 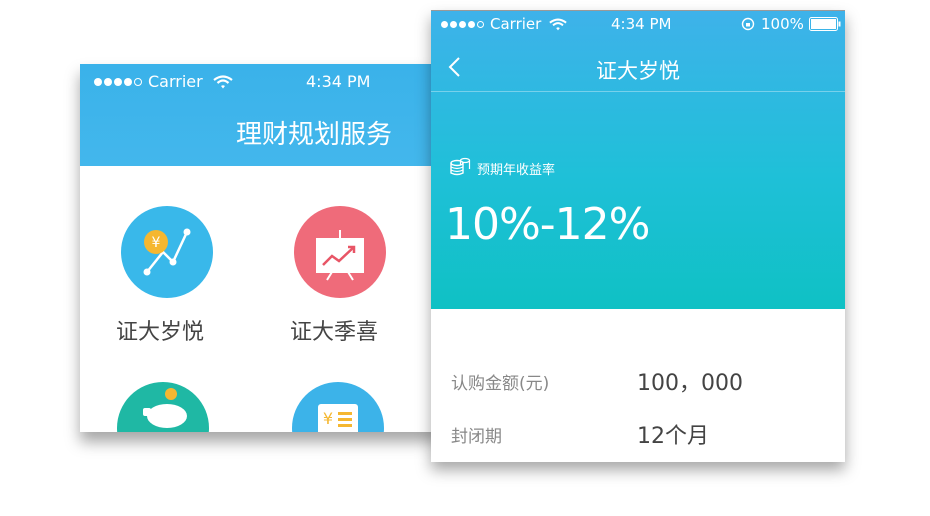 I want to click on battery-percent: 100%, so click(x=782, y=24).